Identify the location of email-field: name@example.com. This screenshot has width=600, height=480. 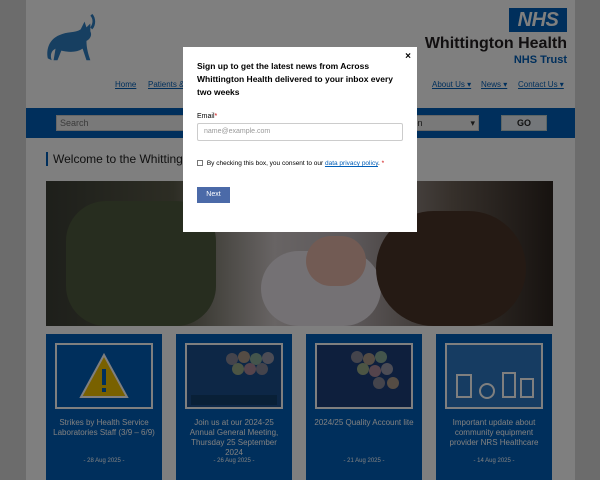
(300, 132).